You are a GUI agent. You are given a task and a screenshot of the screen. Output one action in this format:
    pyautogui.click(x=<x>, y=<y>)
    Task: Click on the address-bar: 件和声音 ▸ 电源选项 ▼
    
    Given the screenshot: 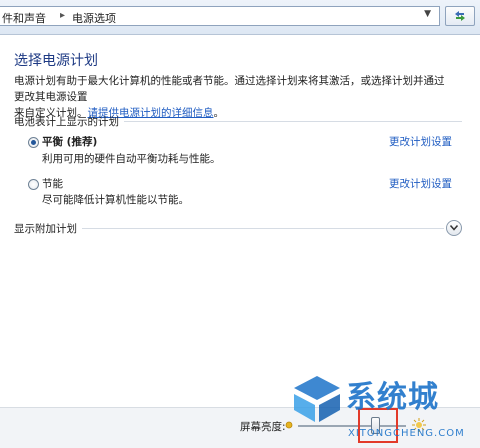 What is the action you would take?
    pyautogui.click(x=220, y=16)
    